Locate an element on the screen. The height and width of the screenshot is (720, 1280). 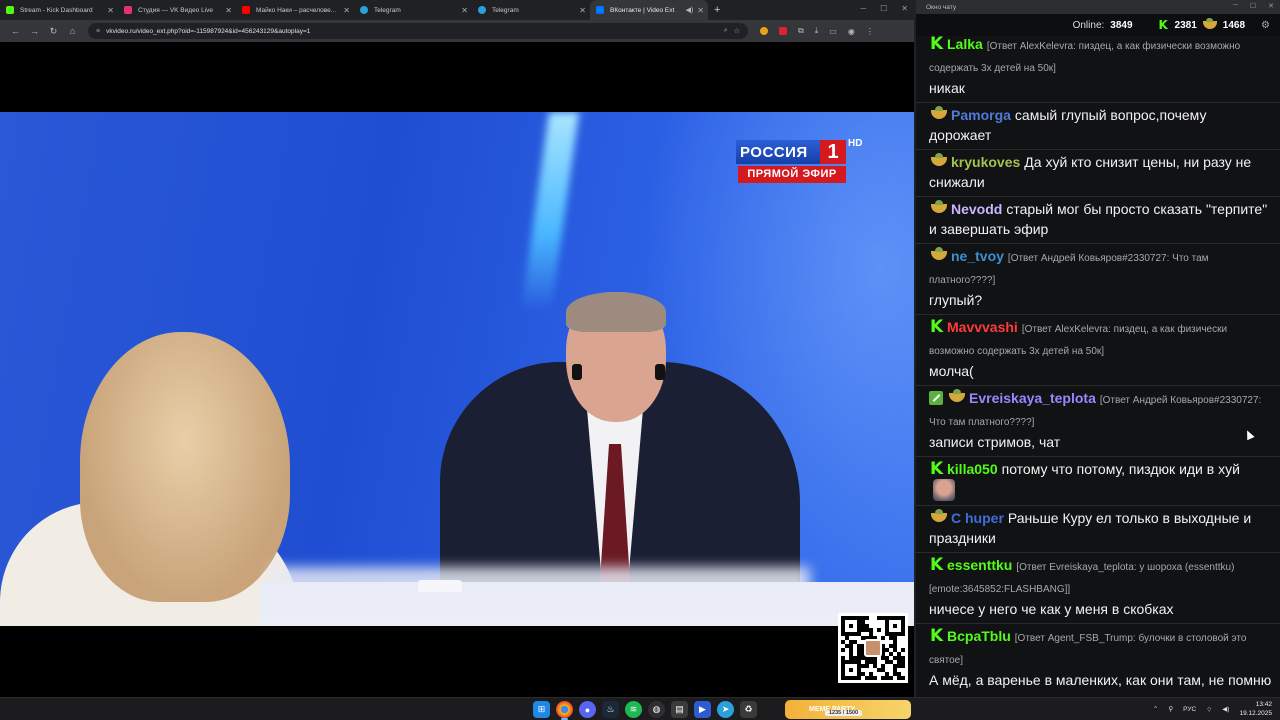
window-controls: ─ ☐ ✕ is located at coordinates (884, 8).